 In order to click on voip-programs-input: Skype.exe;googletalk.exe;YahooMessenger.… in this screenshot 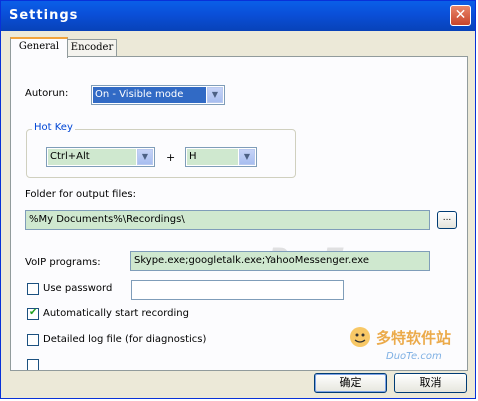, I will do `click(280, 261)`.